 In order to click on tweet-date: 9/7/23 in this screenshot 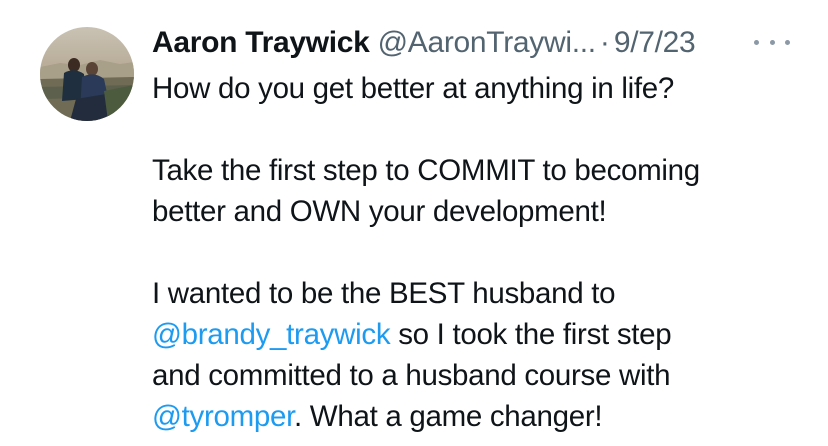, I will do `click(655, 43)`.